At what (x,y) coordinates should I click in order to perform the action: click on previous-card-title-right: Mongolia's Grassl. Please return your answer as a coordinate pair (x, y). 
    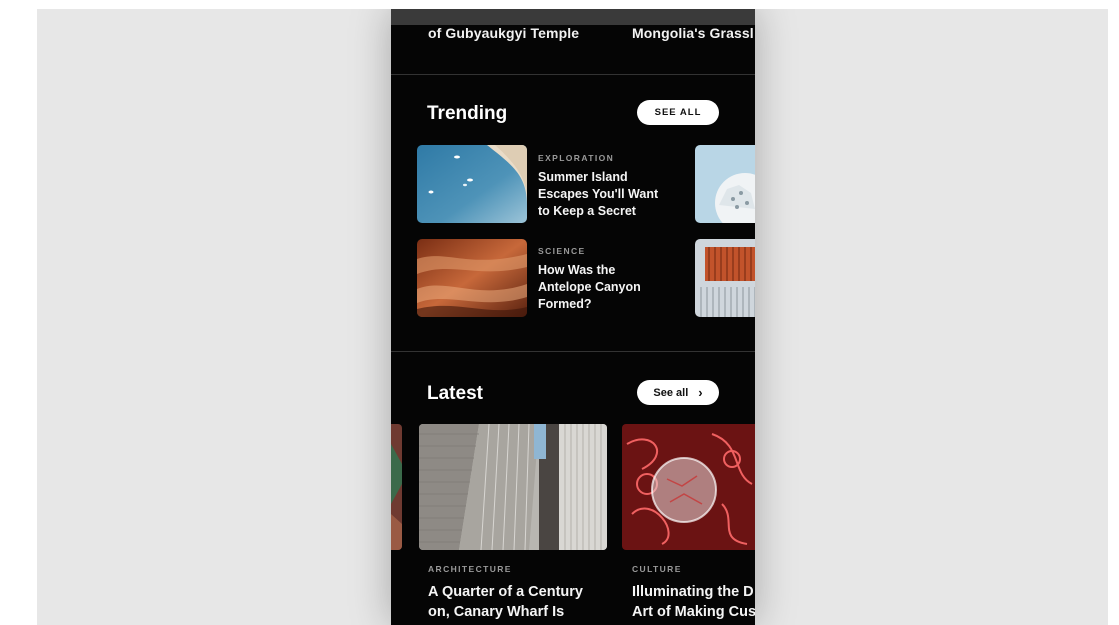
    Looking at the image, I should click on (693, 33).